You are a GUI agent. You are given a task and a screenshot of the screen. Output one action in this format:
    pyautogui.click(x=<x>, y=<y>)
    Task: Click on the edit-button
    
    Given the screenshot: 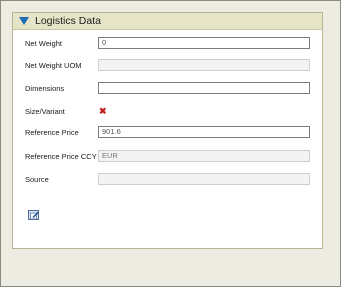 What is the action you would take?
    pyautogui.click(x=33, y=215)
    